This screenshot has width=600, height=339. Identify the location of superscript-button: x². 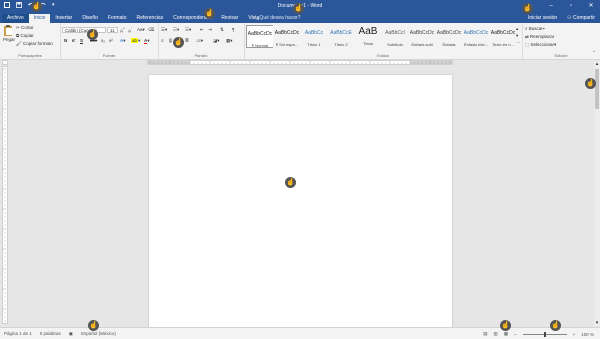
(111, 40).